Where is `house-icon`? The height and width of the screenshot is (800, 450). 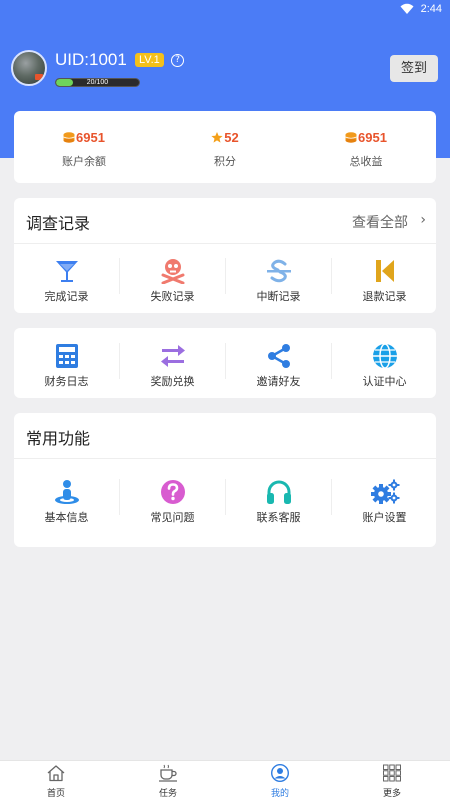
house-icon is located at coordinates (56, 773).